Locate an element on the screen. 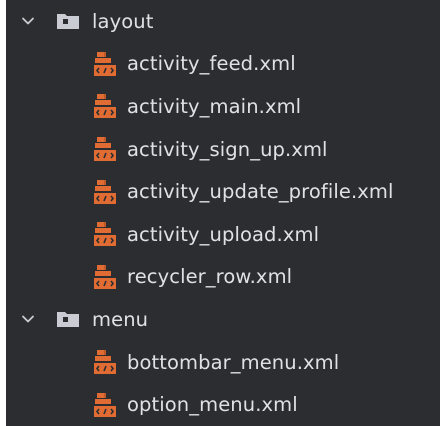 This screenshot has width=440, height=426. file-row: activity_main.xml is located at coordinates (223, 106).